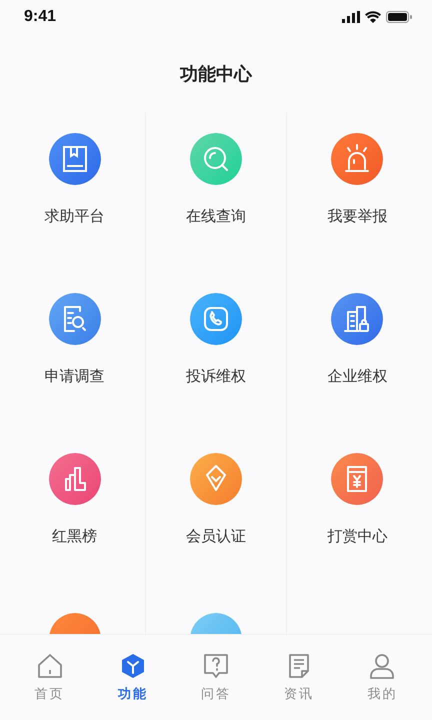 The width and height of the screenshot is (432, 720). Describe the element at coordinates (132, 686) in the screenshot. I see `tab-item: 功能` at that location.